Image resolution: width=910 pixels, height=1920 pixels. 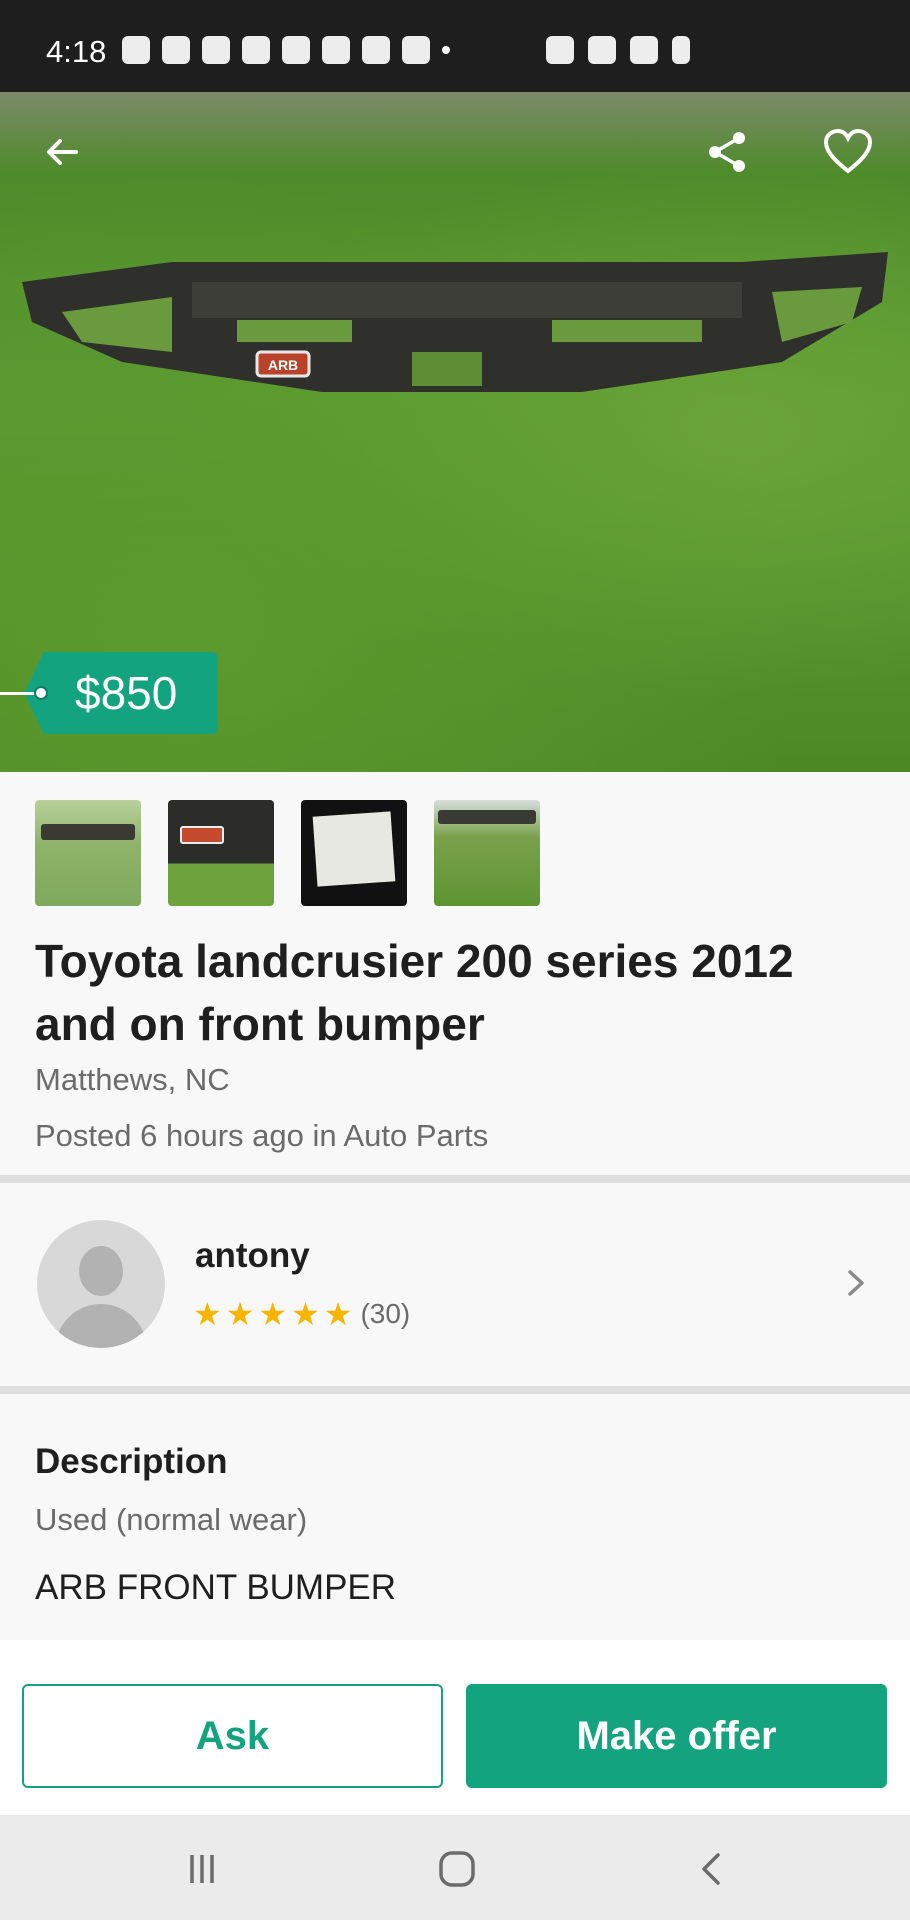 I want to click on home-icon, so click(x=457, y=1869).